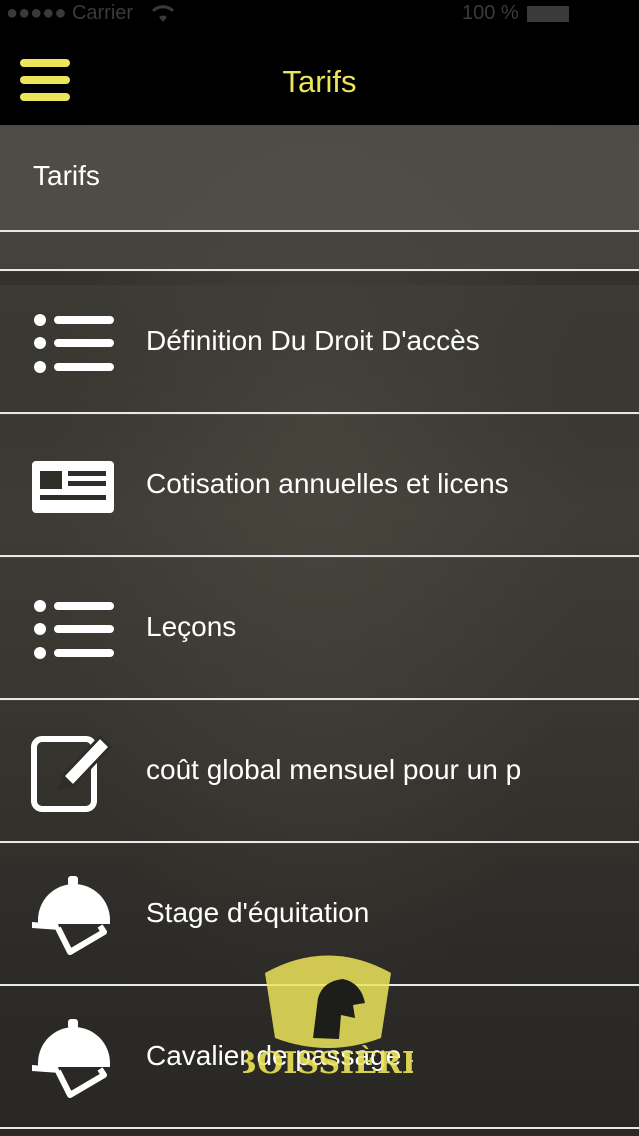  Describe the element at coordinates (319, 628) in the screenshot. I see `list-item-lecons: Leçons` at that location.